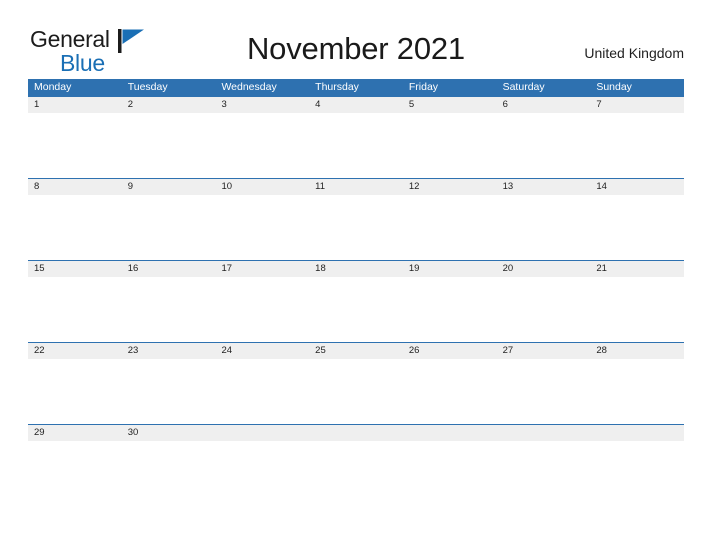 This screenshot has height=550, width=712. I want to click on weekday-header-wednesday: Wednesday, so click(249, 87).